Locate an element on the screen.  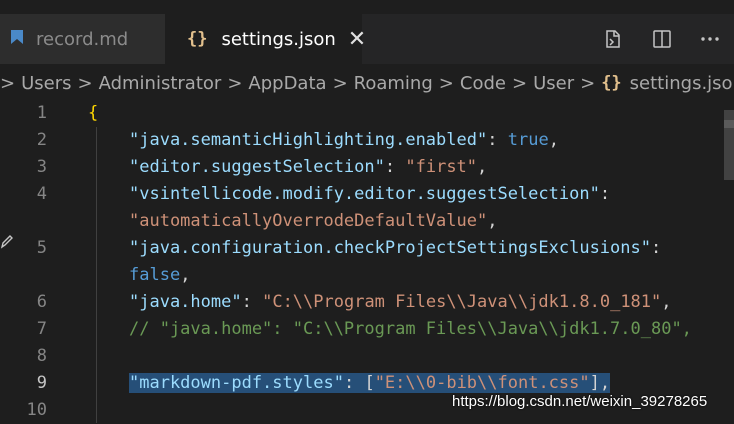
tab-settings-json: {} settings.json ✕ is located at coordinates (265, 39).